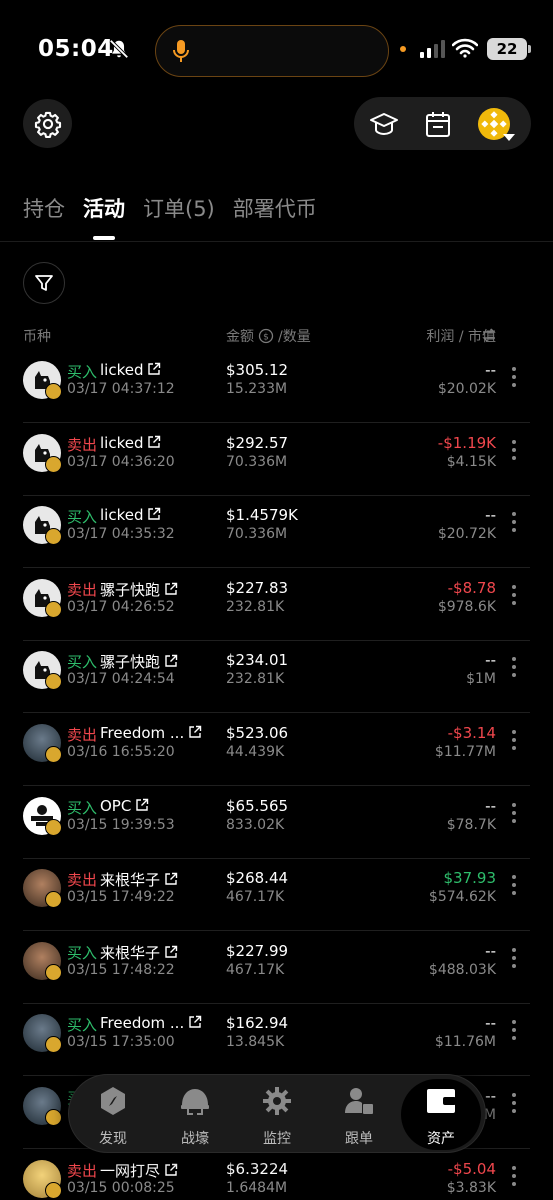  What do you see at coordinates (441, 1114) in the screenshot?
I see `nav-assets: 资产` at bounding box center [441, 1114].